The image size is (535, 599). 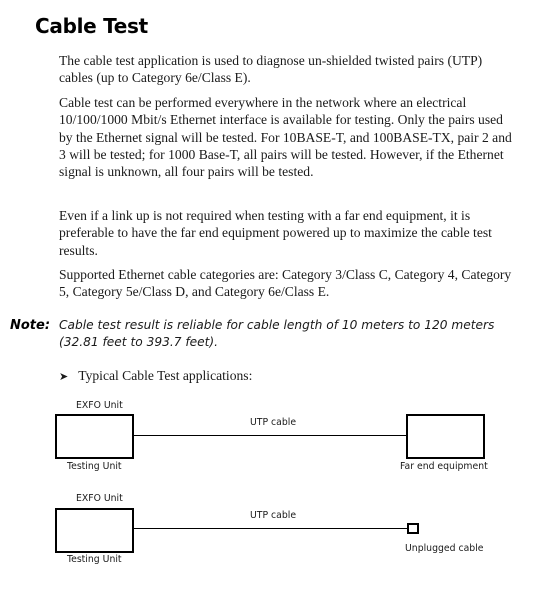 What do you see at coordinates (444, 466) in the screenshot?
I see `far-end-equipment-label: Far end equipment` at bounding box center [444, 466].